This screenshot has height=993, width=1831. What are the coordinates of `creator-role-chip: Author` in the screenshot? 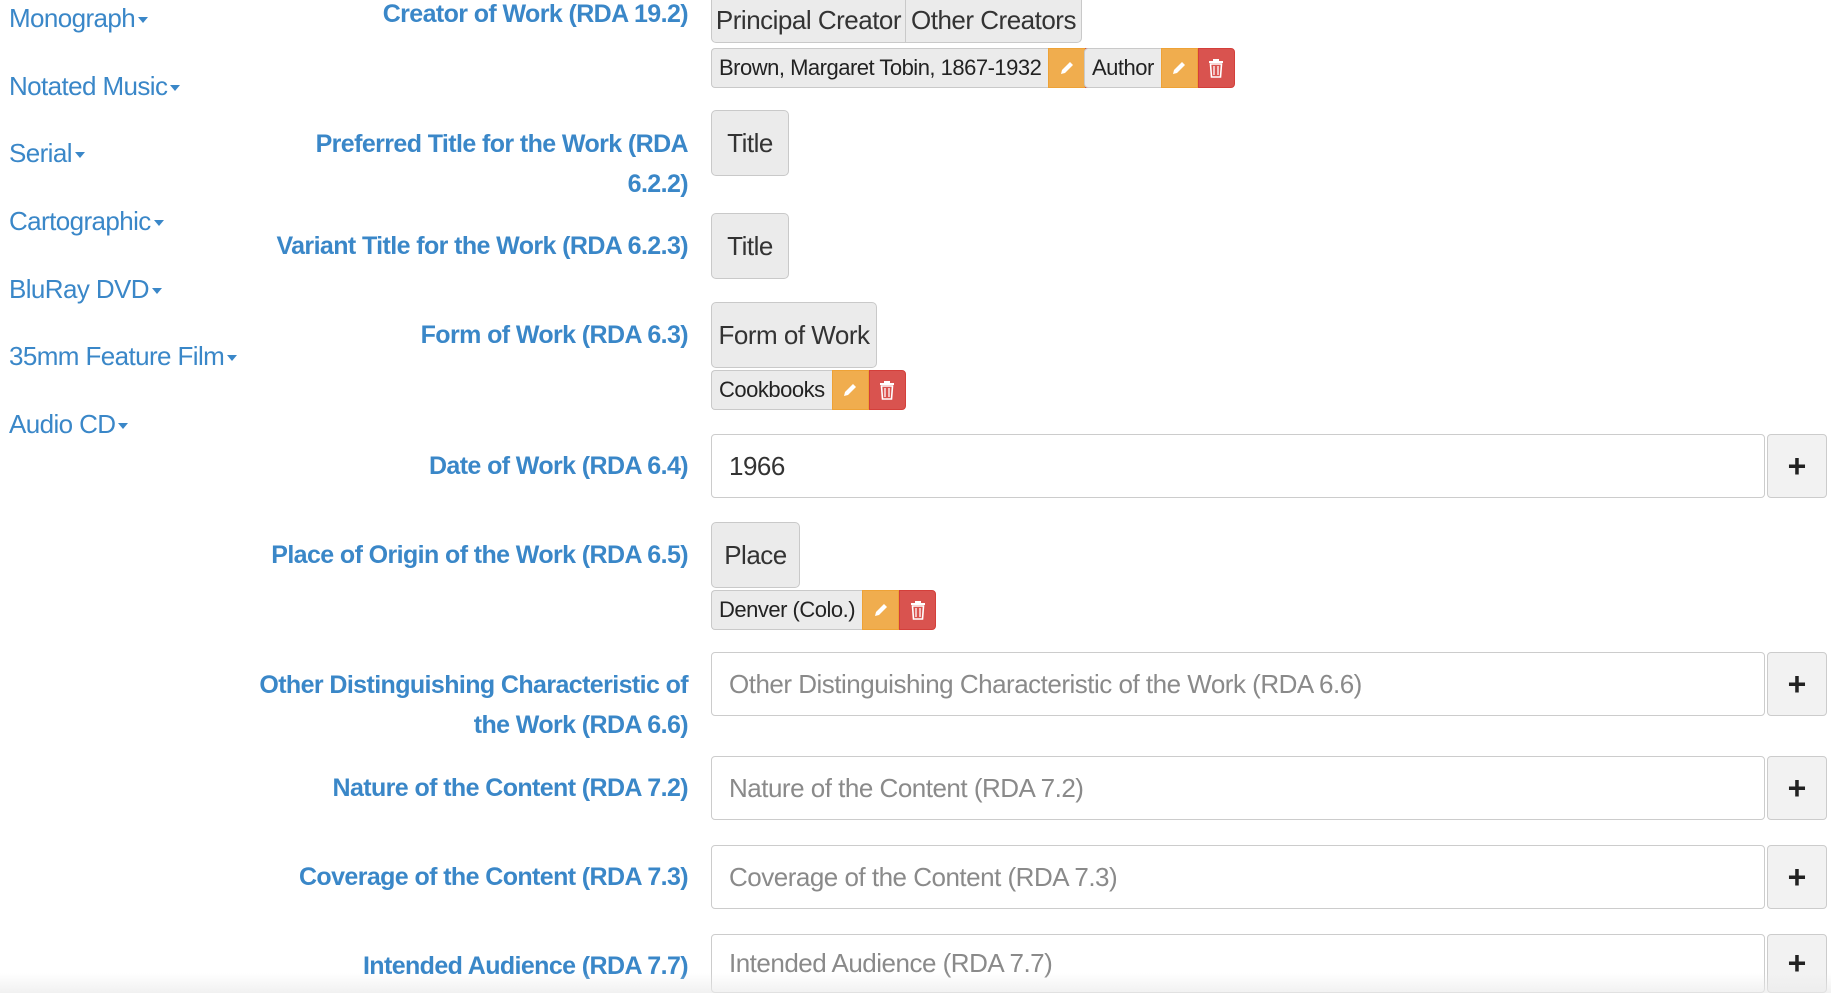 It's located at (1159, 68).